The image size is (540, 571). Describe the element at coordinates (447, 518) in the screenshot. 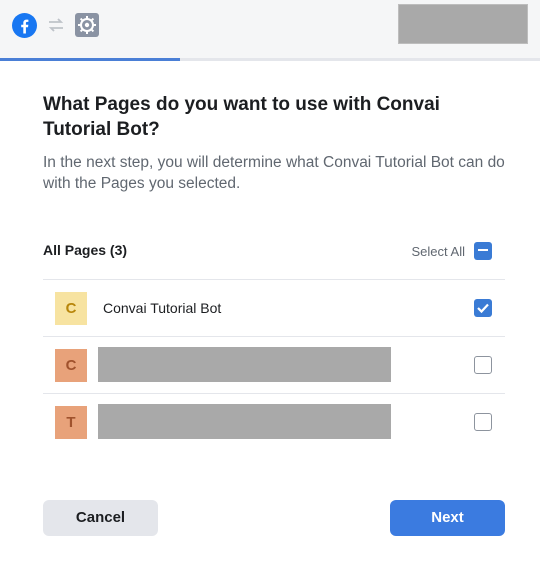

I see `next-button: Next` at that location.